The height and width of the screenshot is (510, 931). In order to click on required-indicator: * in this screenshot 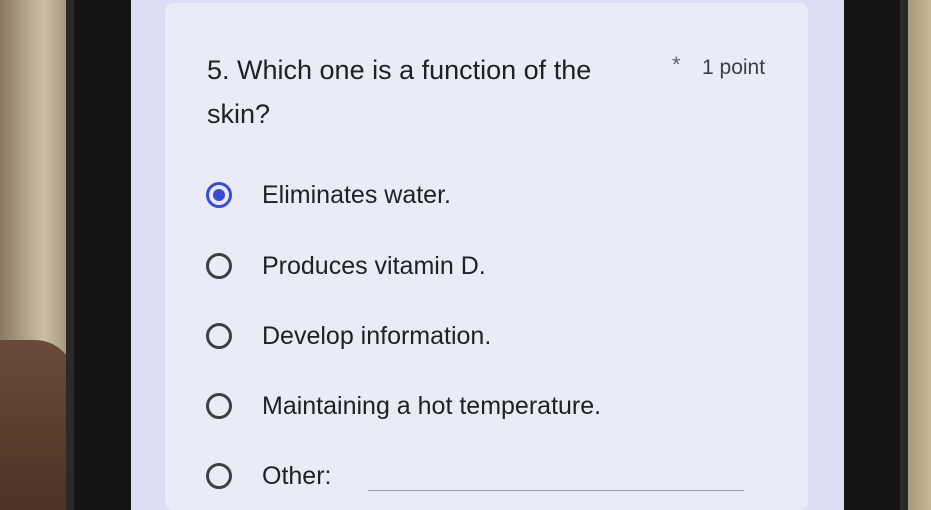, I will do `click(676, 64)`.